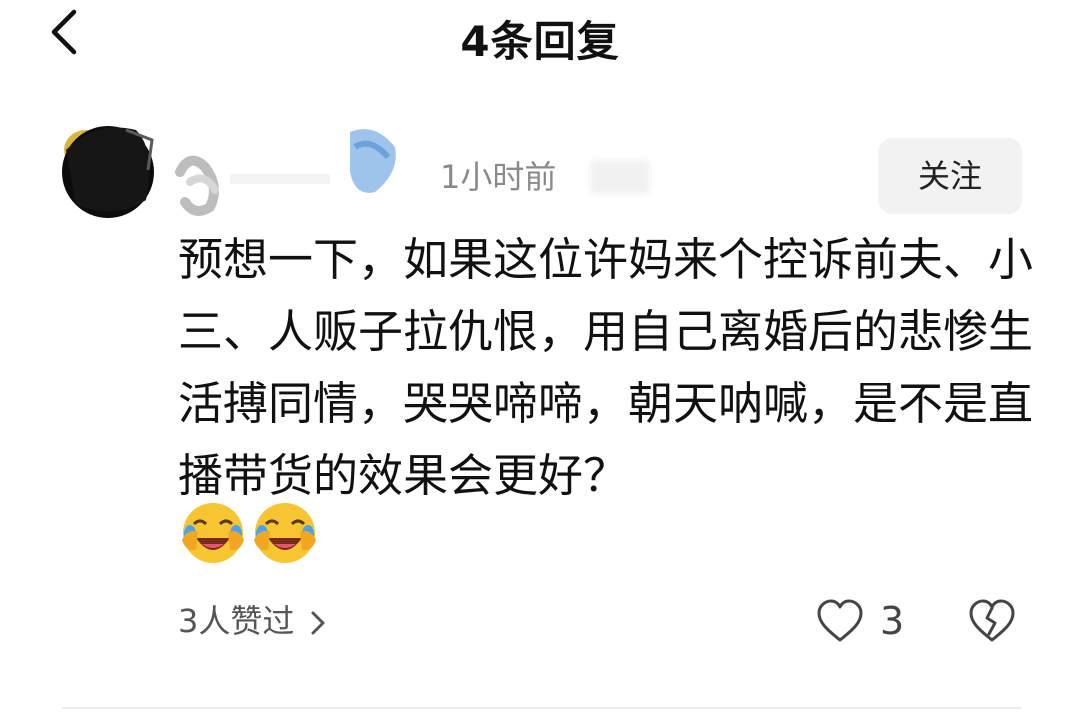 This screenshot has height=720, width=1080. What do you see at coordinates (620, 177) in the screenshot?
I see `redacted-blur` at bounding box center [620, 177].